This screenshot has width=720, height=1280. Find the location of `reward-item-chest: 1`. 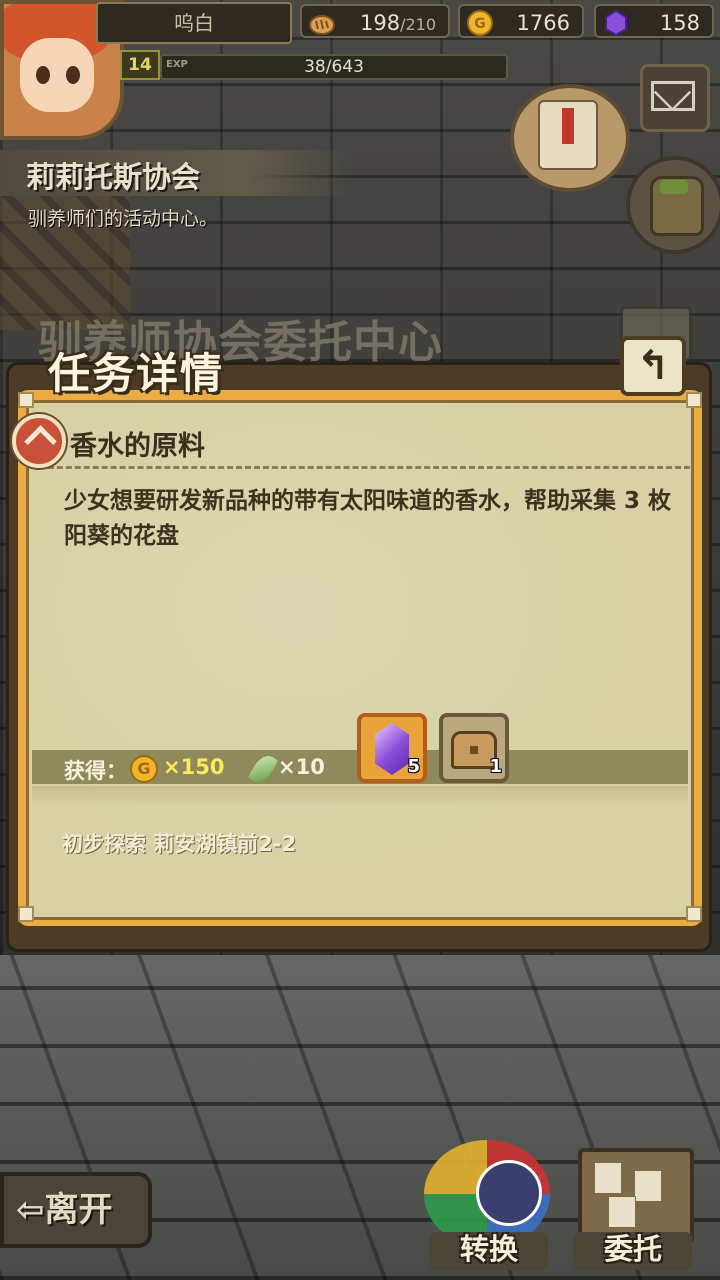

reward-item-chest: 1 is located at coordinates (474, 748).